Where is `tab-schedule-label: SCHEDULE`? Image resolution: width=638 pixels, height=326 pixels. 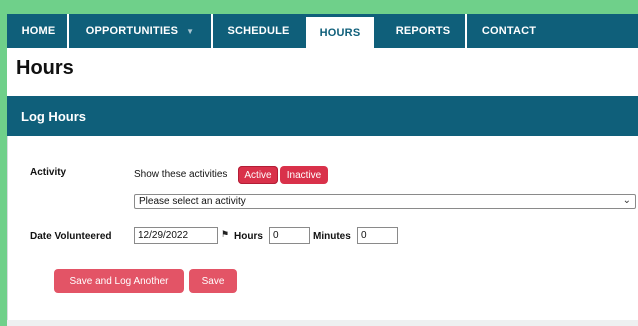 tab-schedule-label: SCHEDULE is located at coordinates (258, 31).